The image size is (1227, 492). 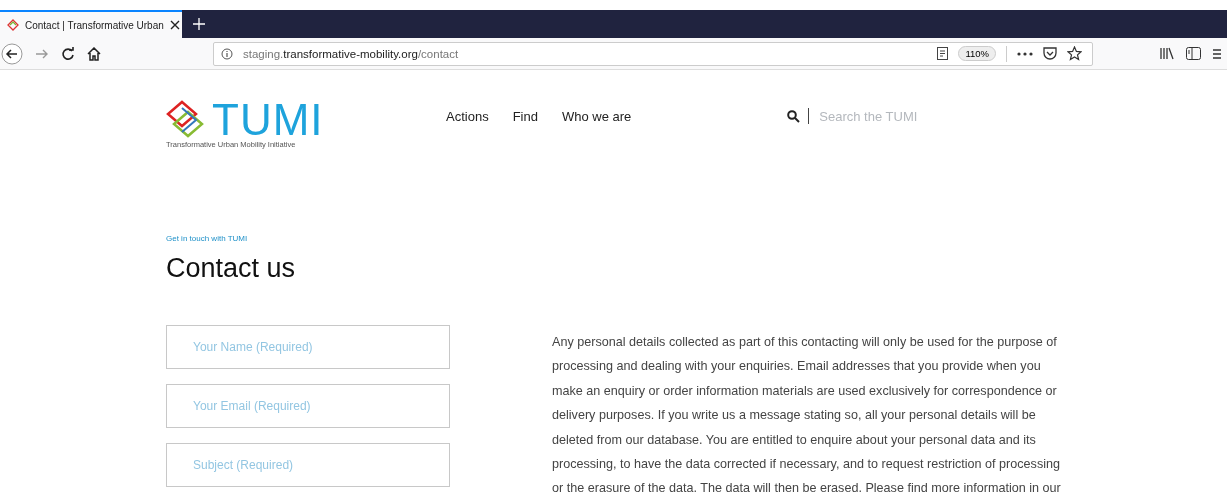 I want to click on url-text: staging.transformative-mobility.org/contact, so click(x=351, y=53).